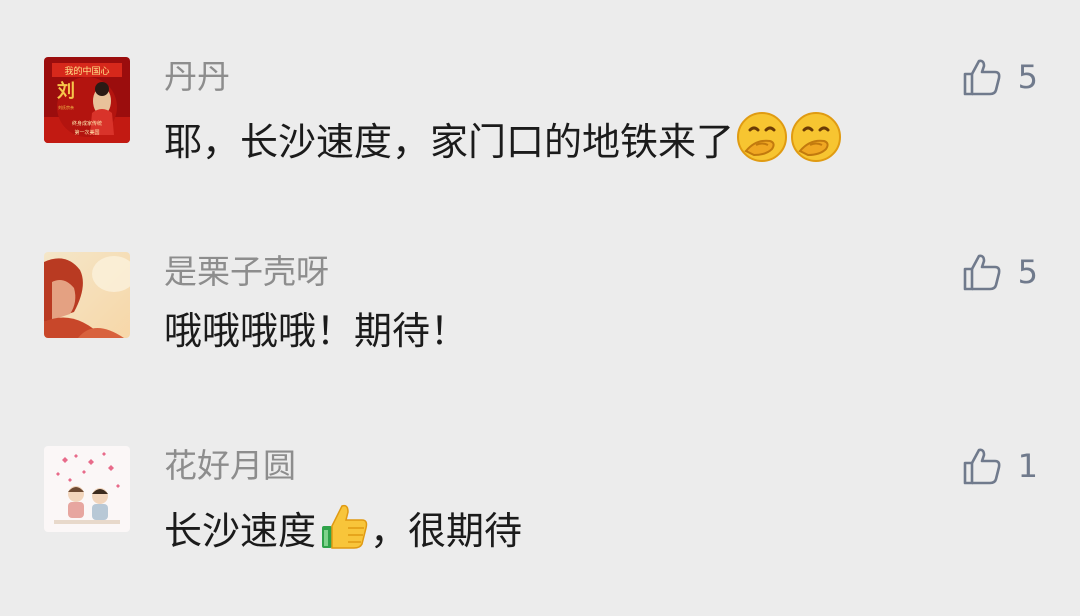  What do you see at coordinates (344, 532) in the screenshot?
I see `thumbs-up-emoji-icon` at bounding box center [344, 532].